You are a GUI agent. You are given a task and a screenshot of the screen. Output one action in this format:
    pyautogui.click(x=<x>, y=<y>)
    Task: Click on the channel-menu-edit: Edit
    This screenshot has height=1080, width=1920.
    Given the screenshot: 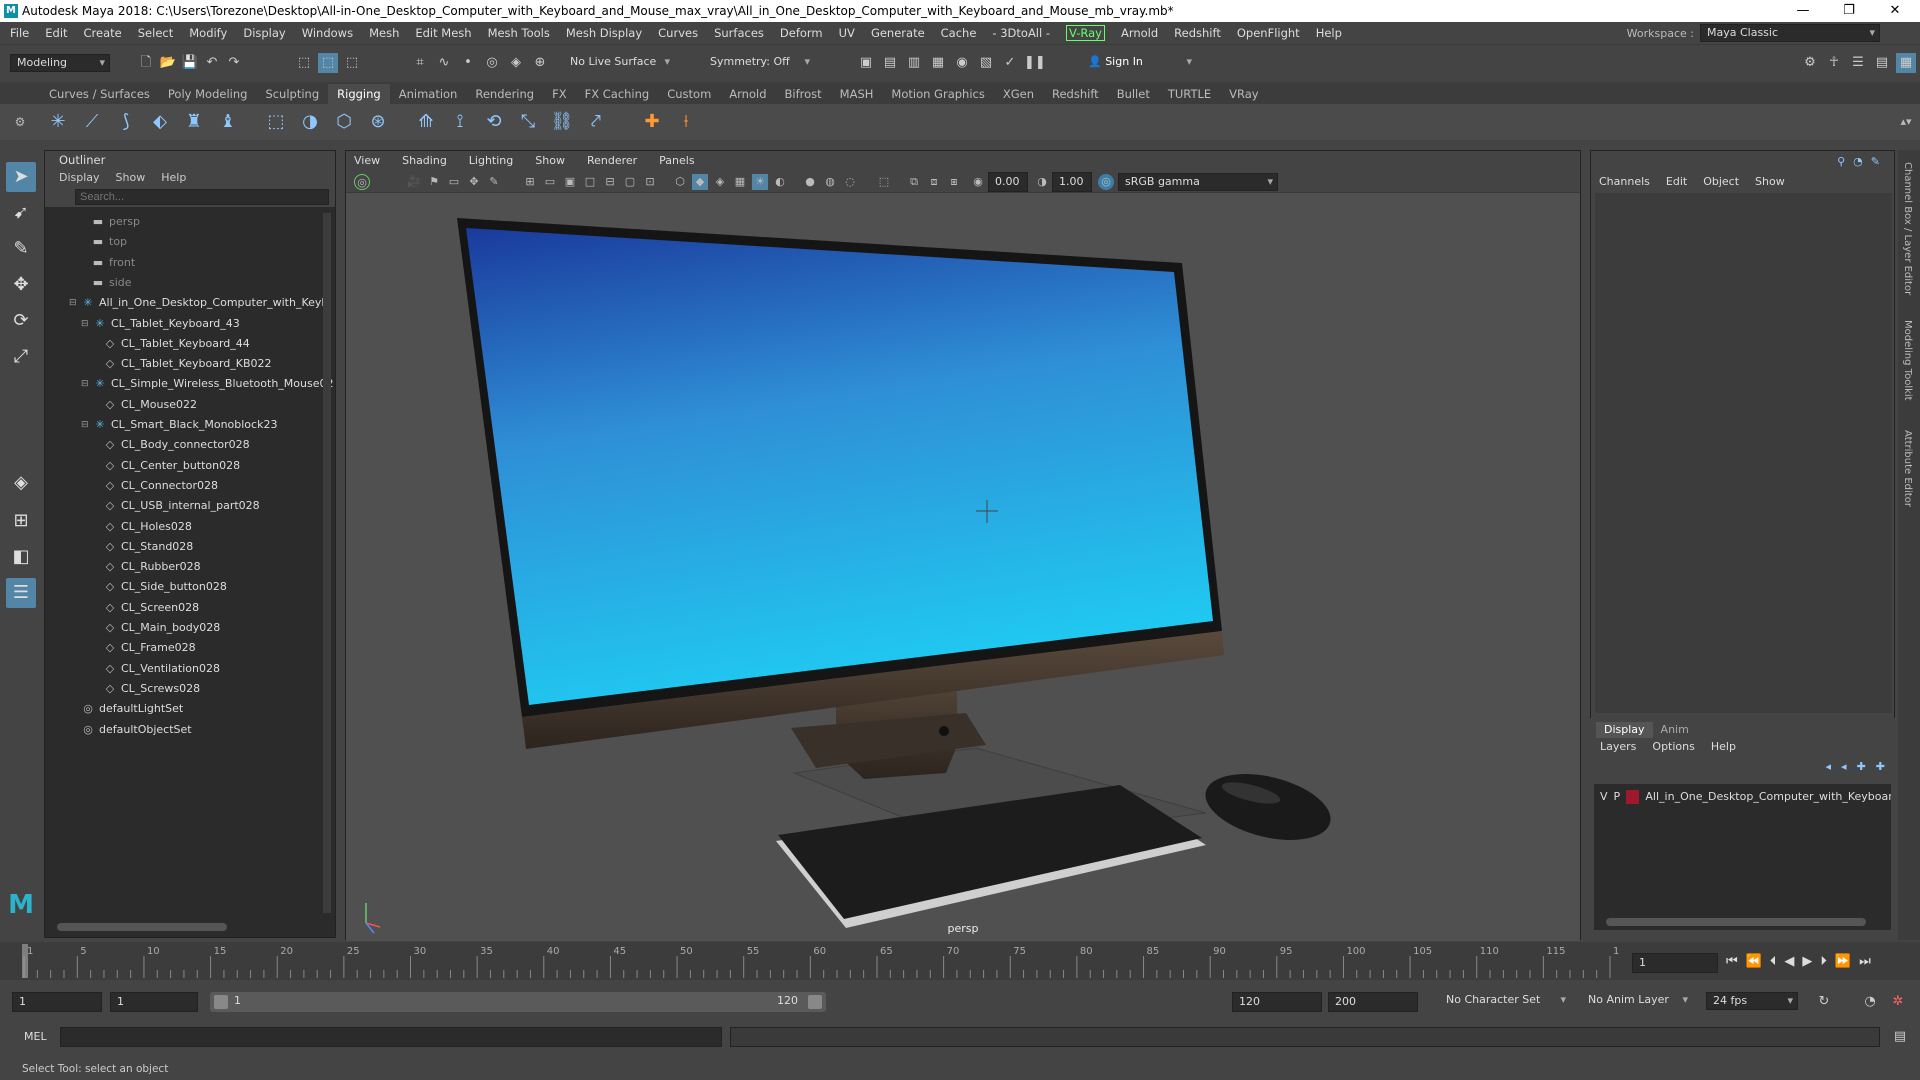 What is the action you would take?
    pyautogui.click(x=1676, y=181)
    